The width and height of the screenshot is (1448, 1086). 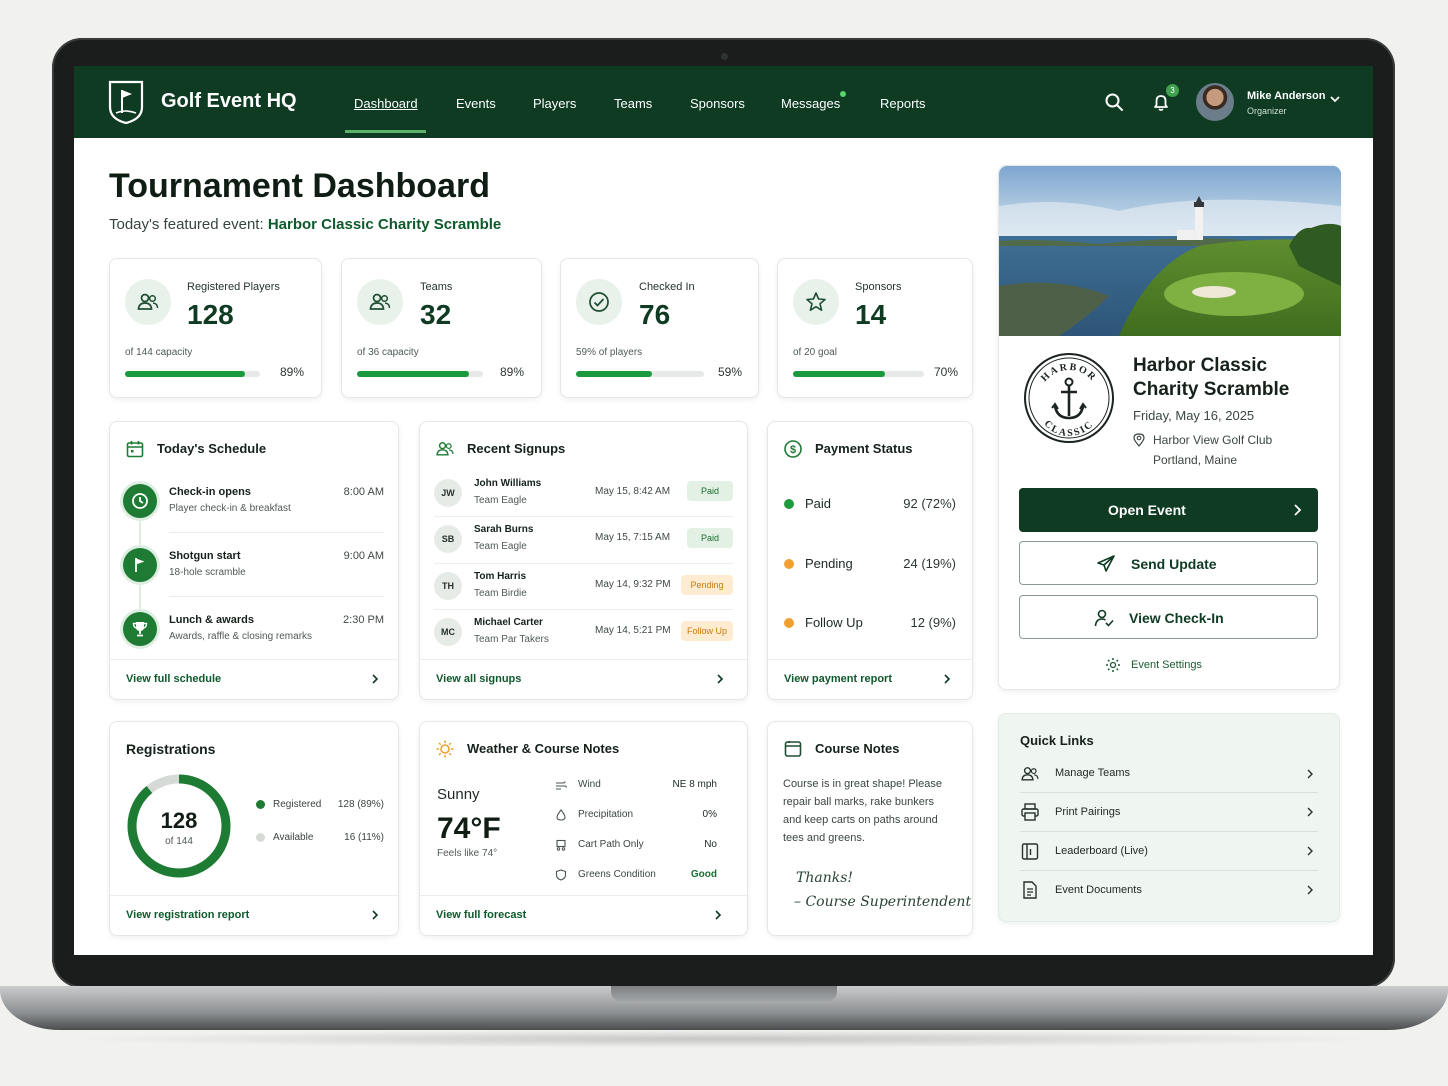 What do you see at coordinates (458, 794) in the screenshot?
I see `weather-condition: Sunny` at bounding box center [458, 794].